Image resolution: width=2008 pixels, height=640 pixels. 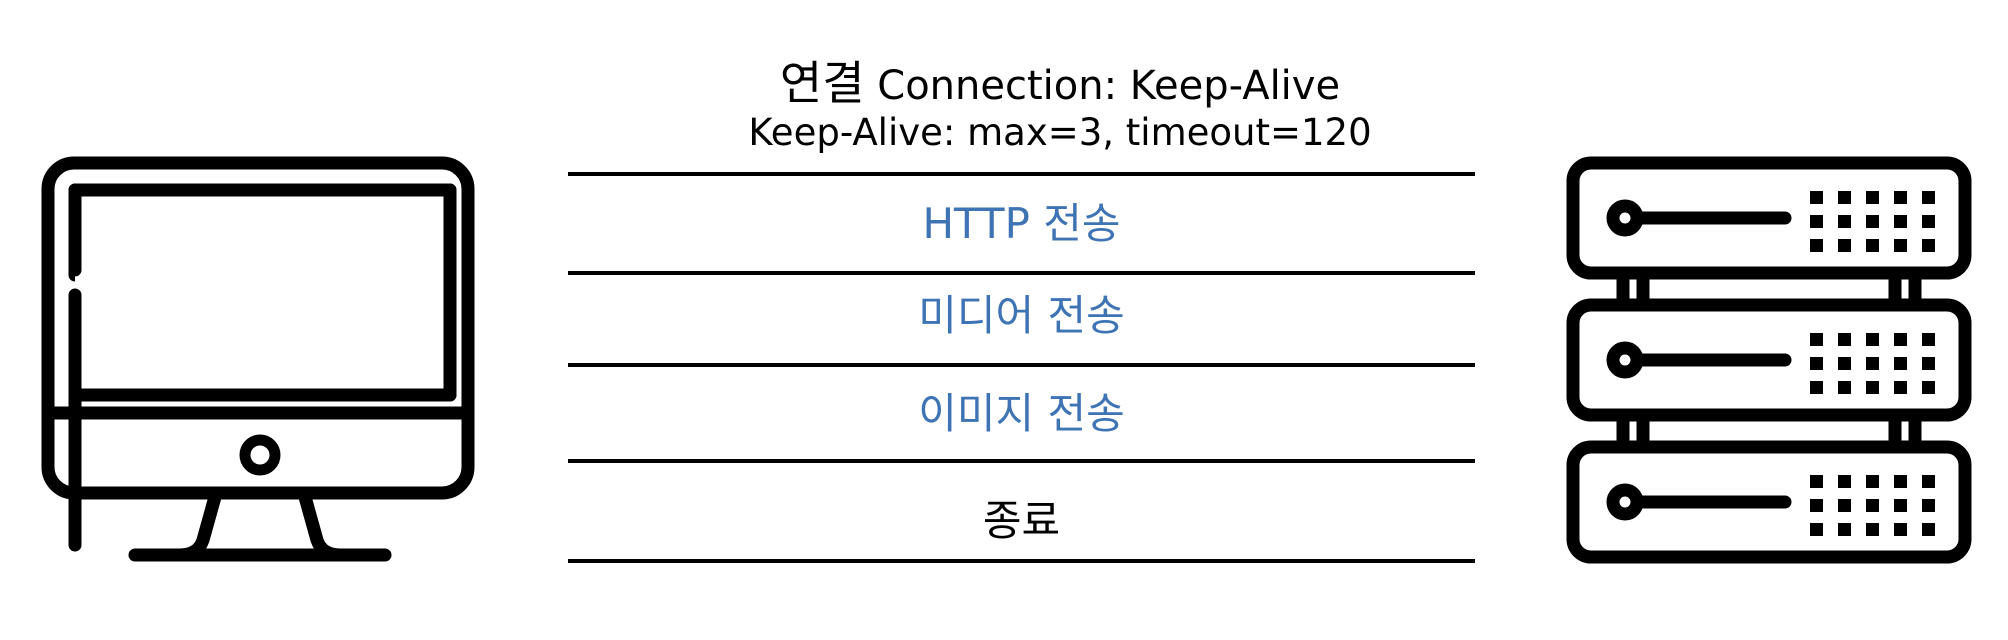 I want to click on desktop-computer-icon, so click(x=258, y=359).